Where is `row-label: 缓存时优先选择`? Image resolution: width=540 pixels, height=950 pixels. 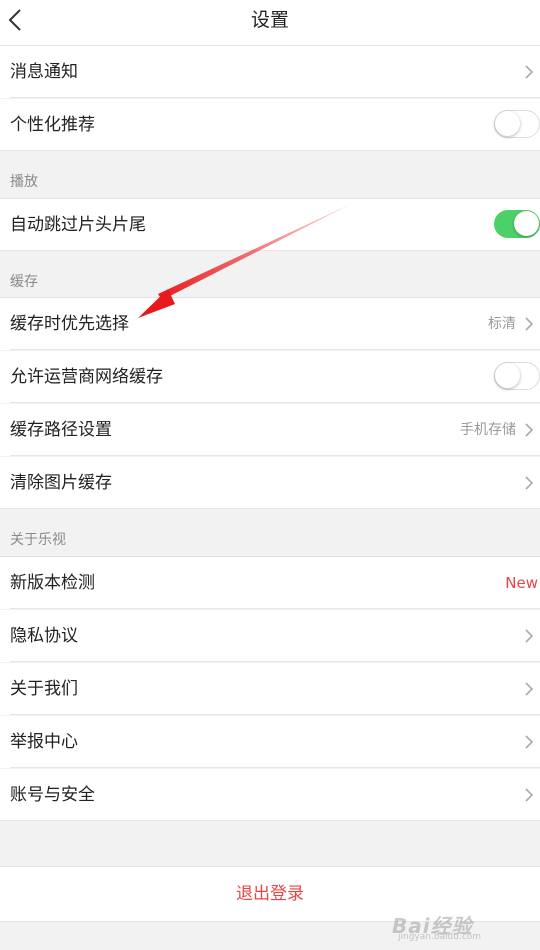 row-label: 缓存时优先选择 is located at coordinates (69, 324).